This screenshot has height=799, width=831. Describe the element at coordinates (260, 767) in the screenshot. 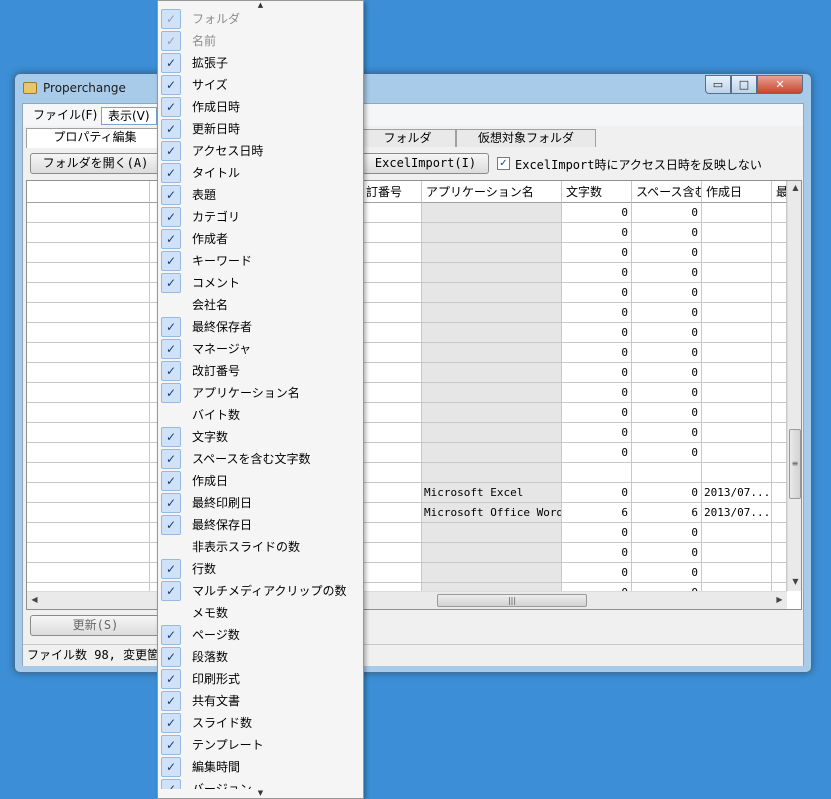

I see `column-menu-item: ✓ 編集時間` at that location.